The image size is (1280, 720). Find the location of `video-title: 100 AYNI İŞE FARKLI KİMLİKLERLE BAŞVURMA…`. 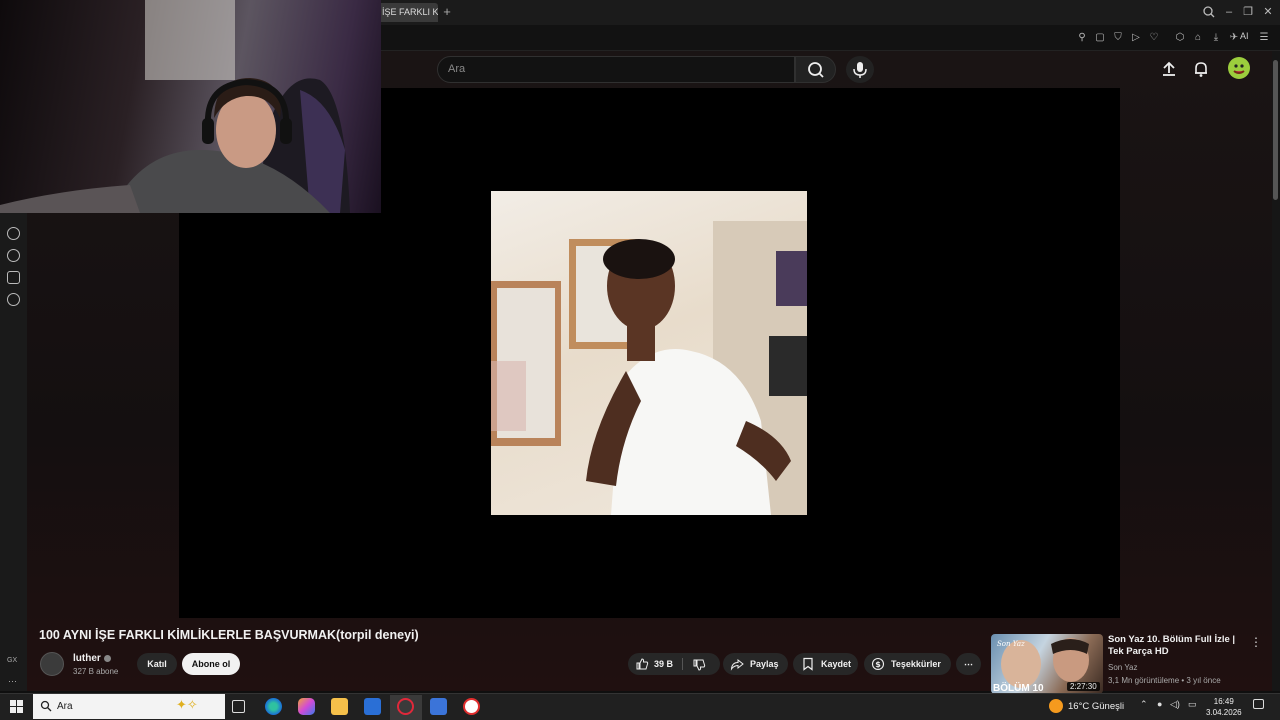

video-title: 100 AYNI İŞE FARKLI KİMLİKLERLE BAŞVURMA… is located at coordinates (229, 635).